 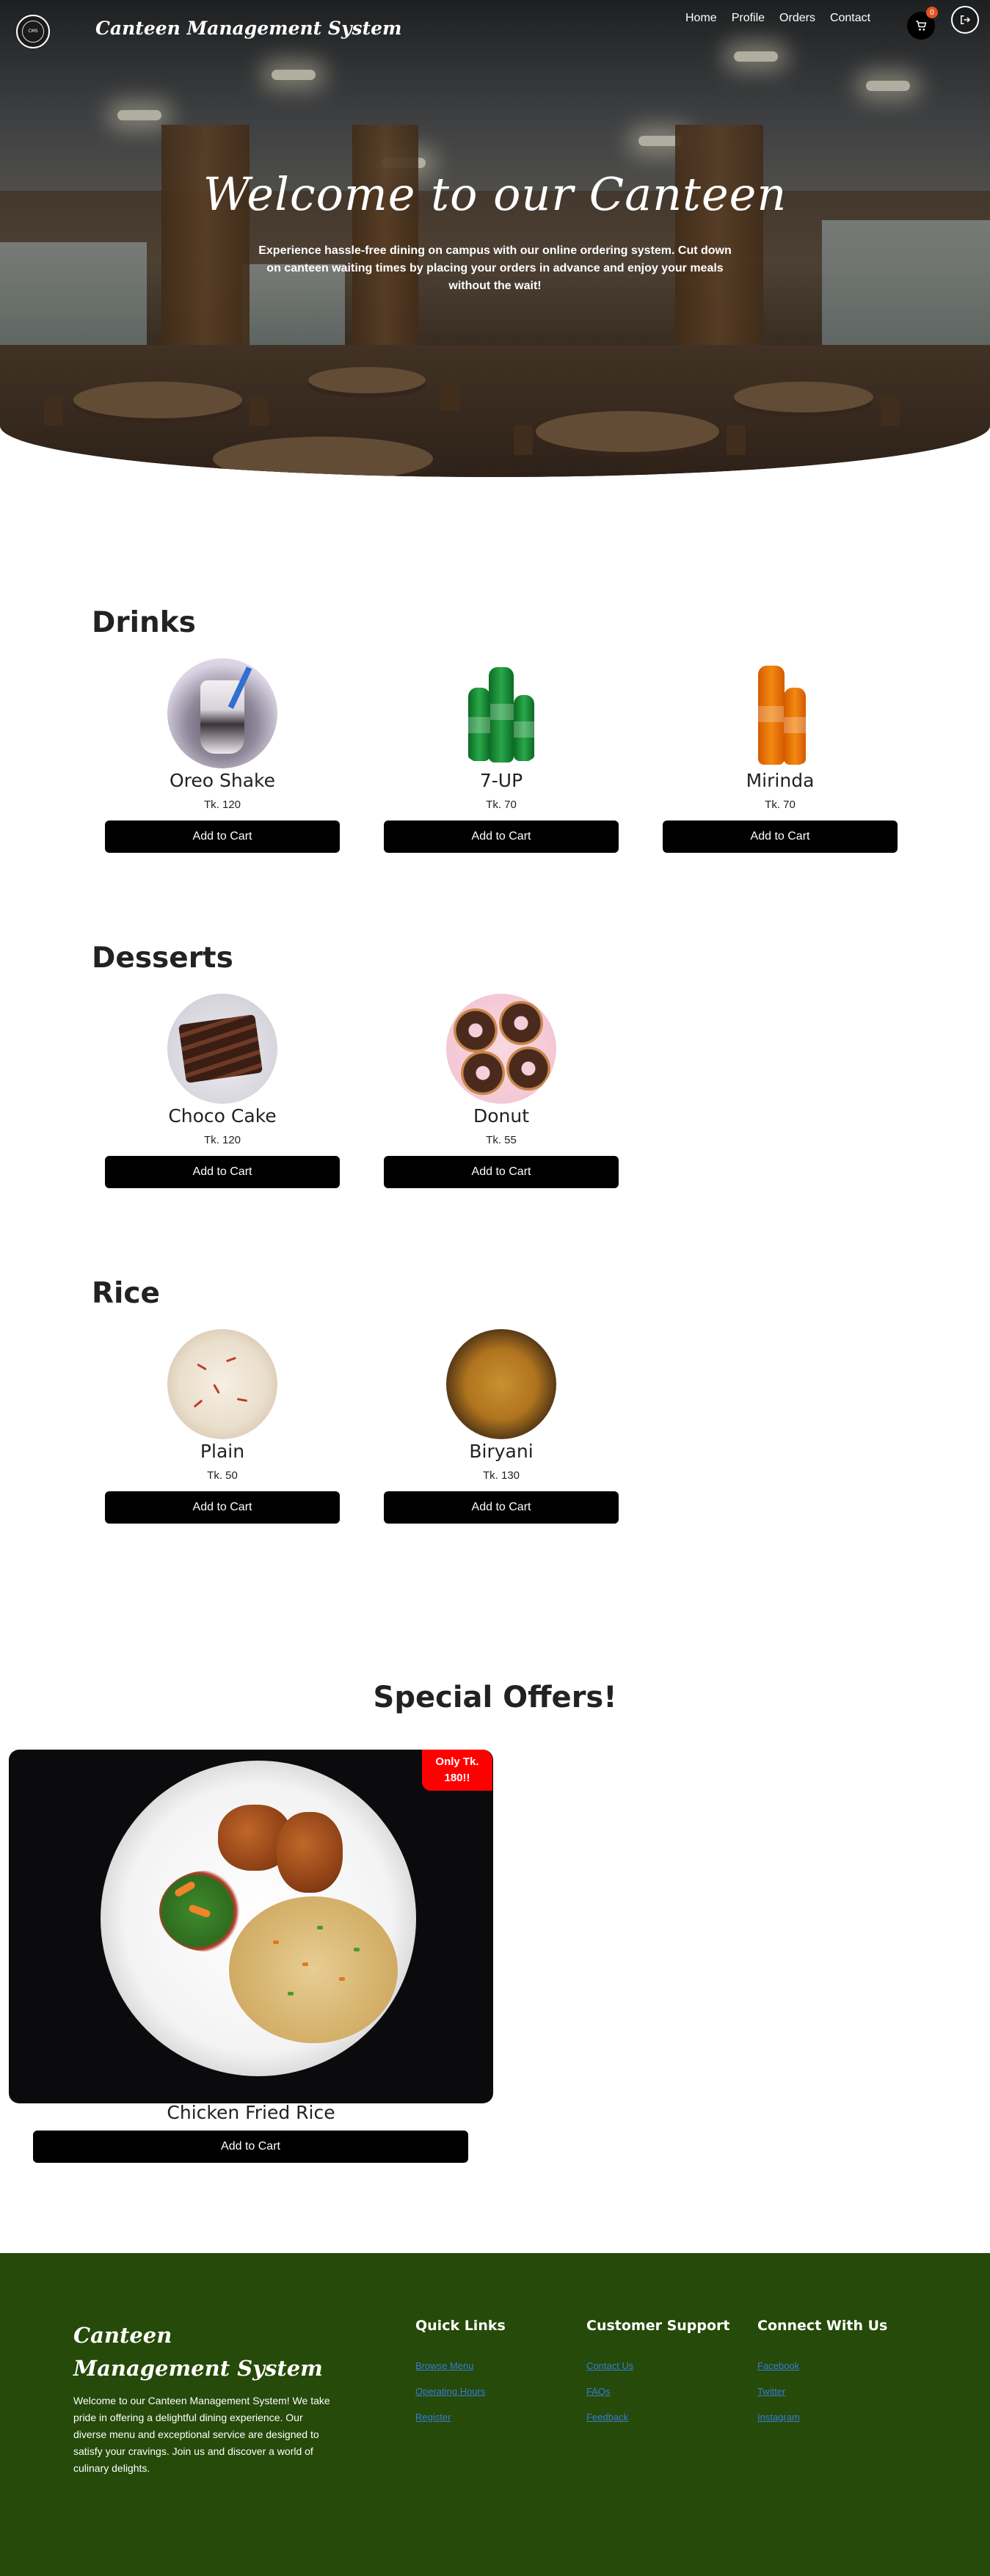 What do you see at coordinates (222, 1384) in the screenshot?
I see `plain-rice-image` at bounding box center [222, 1384].